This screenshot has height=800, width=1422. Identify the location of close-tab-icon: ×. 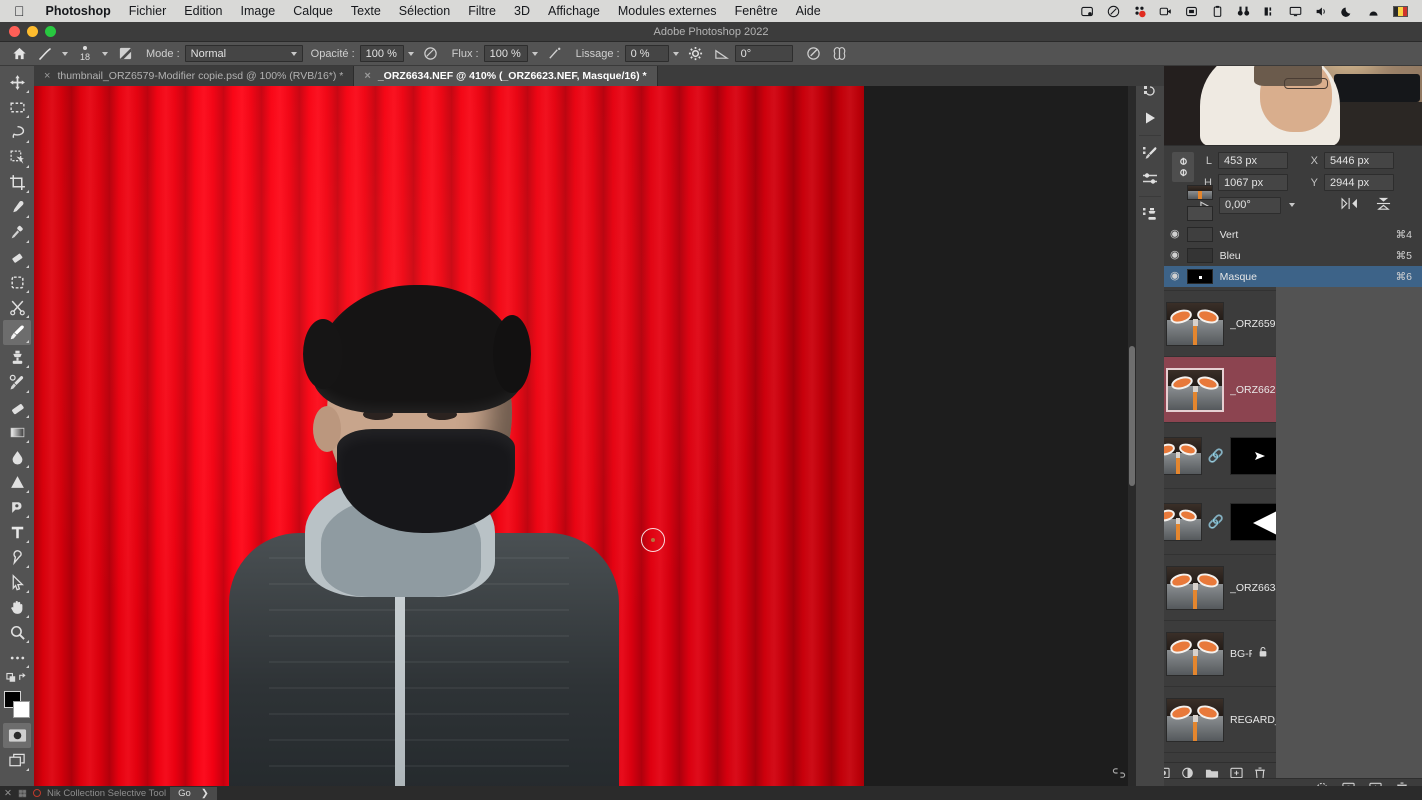
(47, 76).